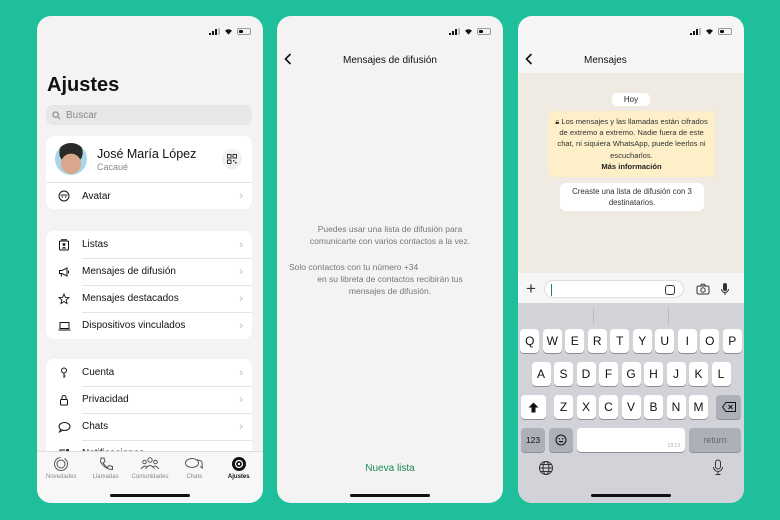  Describe the element at coordinates (715, 440) in the screenshot. I see `return-key: return` at that location.